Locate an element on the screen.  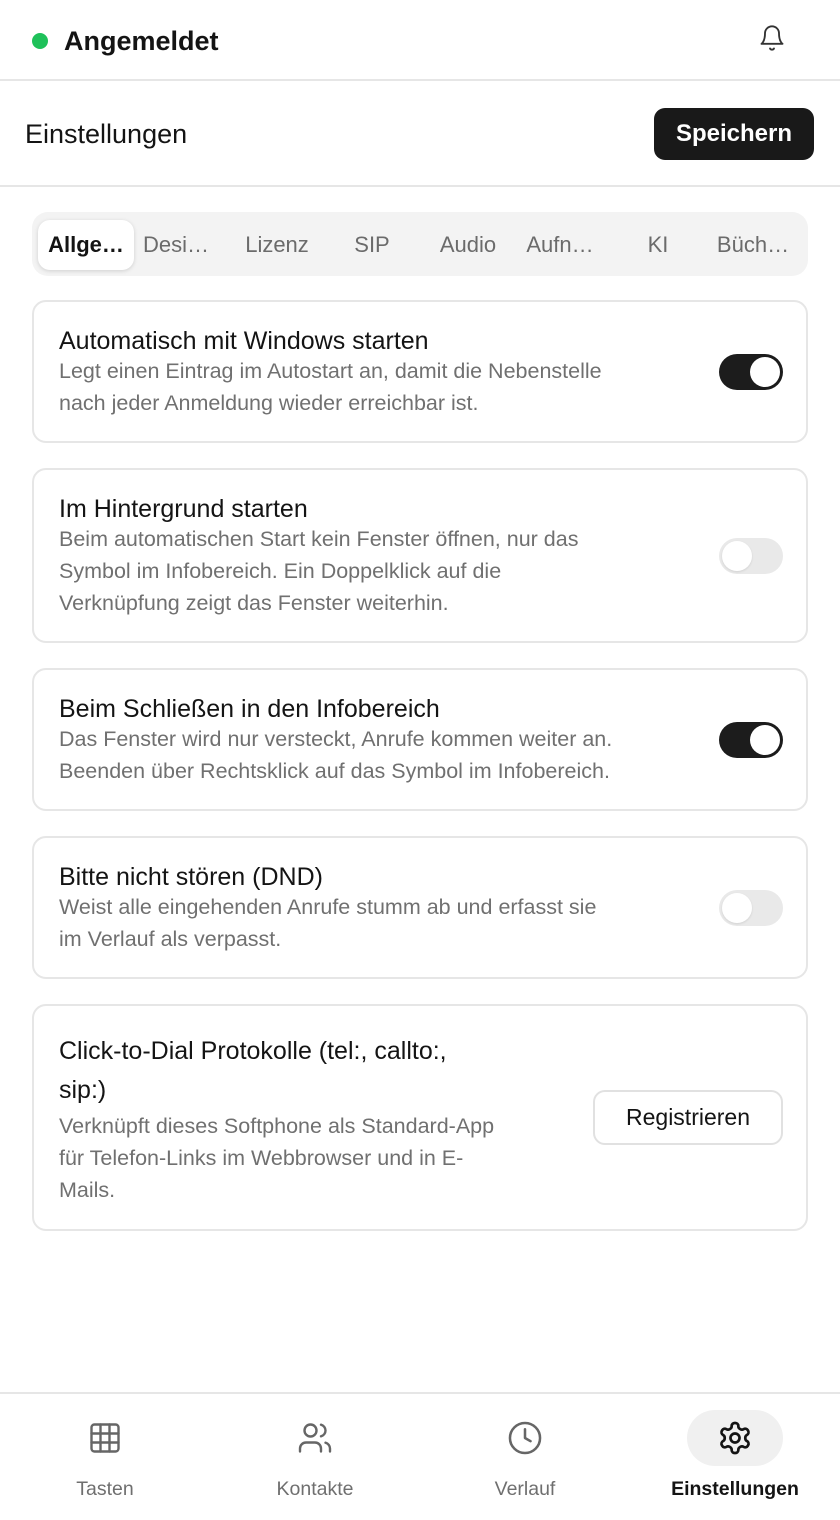
page-header: Einstellungen Speichern is located at coordinates (420, 134).